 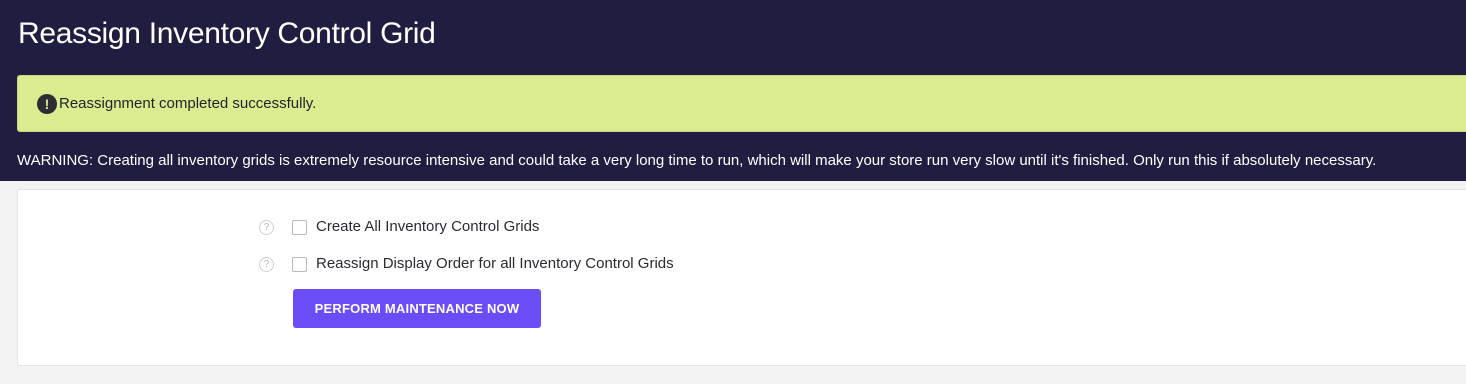 I want to click on create-all-grids-label: Create All Inventory Control Grids, so click(x=427, y=227).